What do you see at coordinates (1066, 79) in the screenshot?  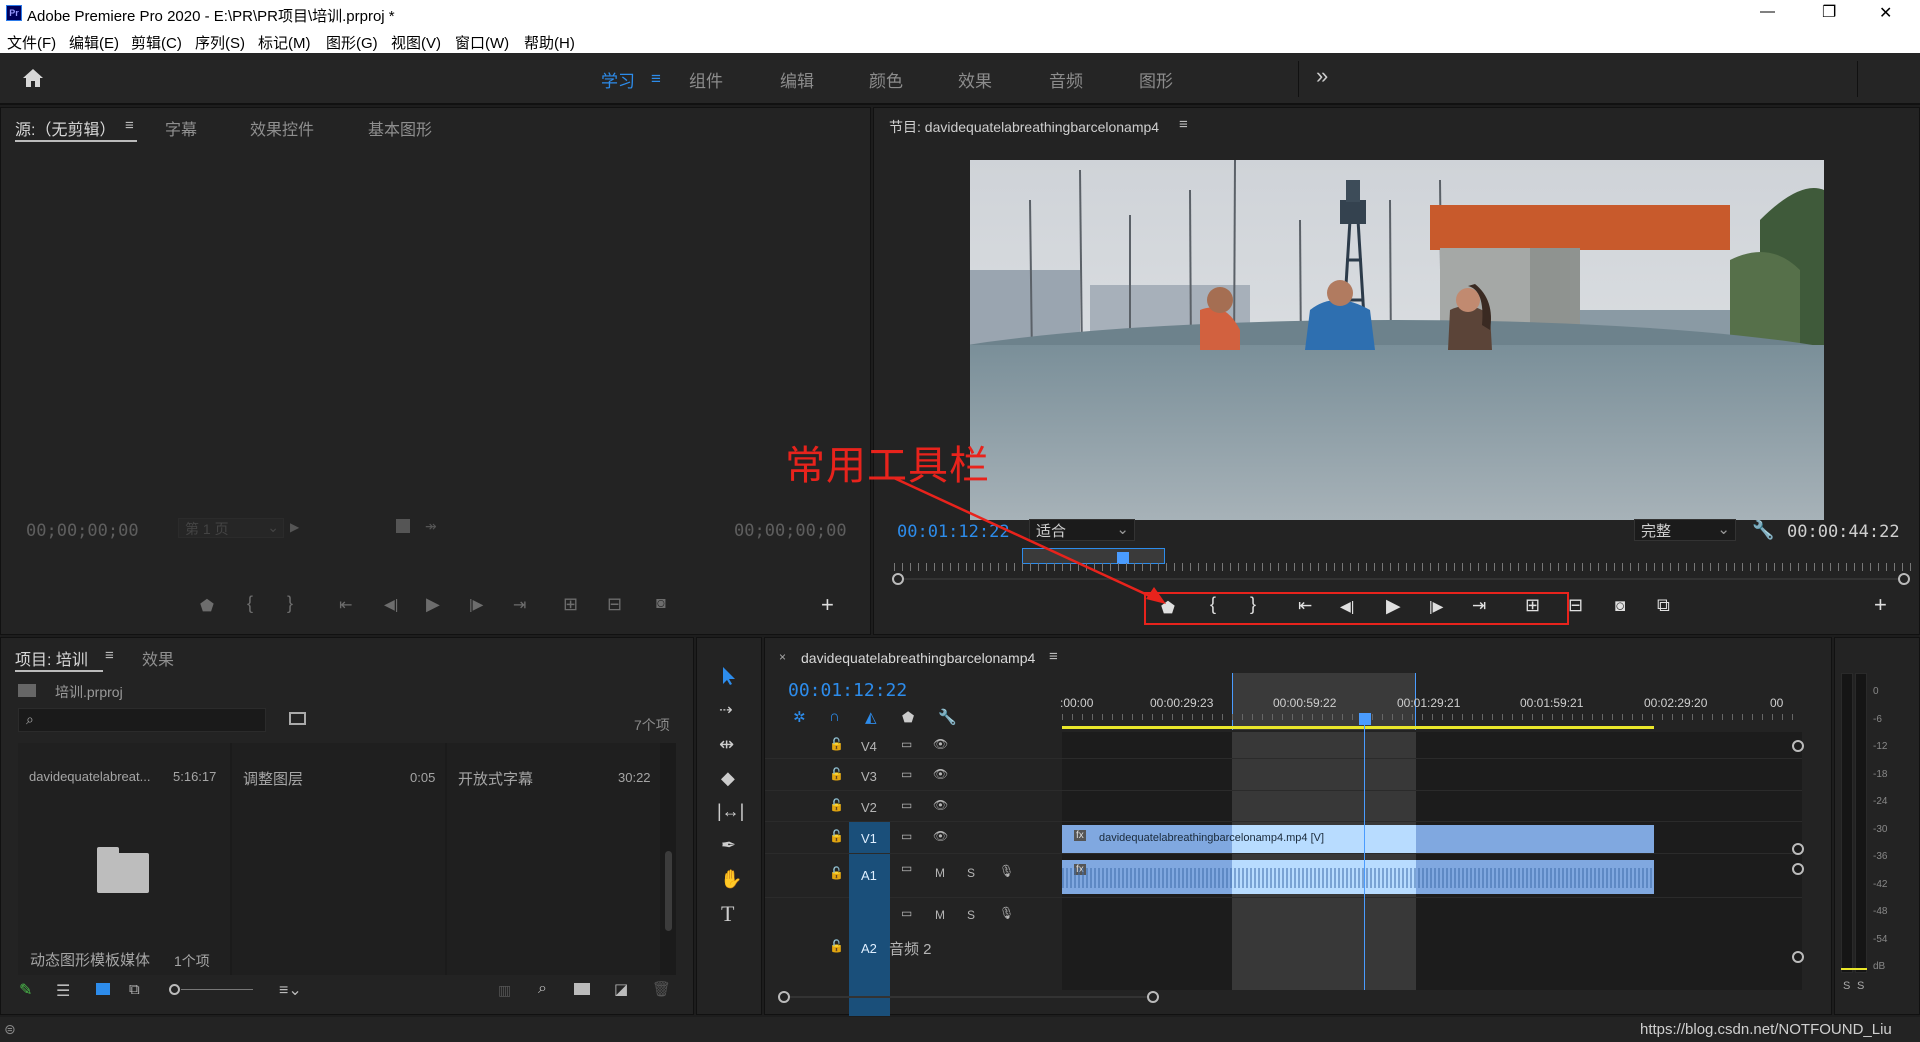 I see `workspace-tab-audio: 音频` at bounding box center [1066, 79].